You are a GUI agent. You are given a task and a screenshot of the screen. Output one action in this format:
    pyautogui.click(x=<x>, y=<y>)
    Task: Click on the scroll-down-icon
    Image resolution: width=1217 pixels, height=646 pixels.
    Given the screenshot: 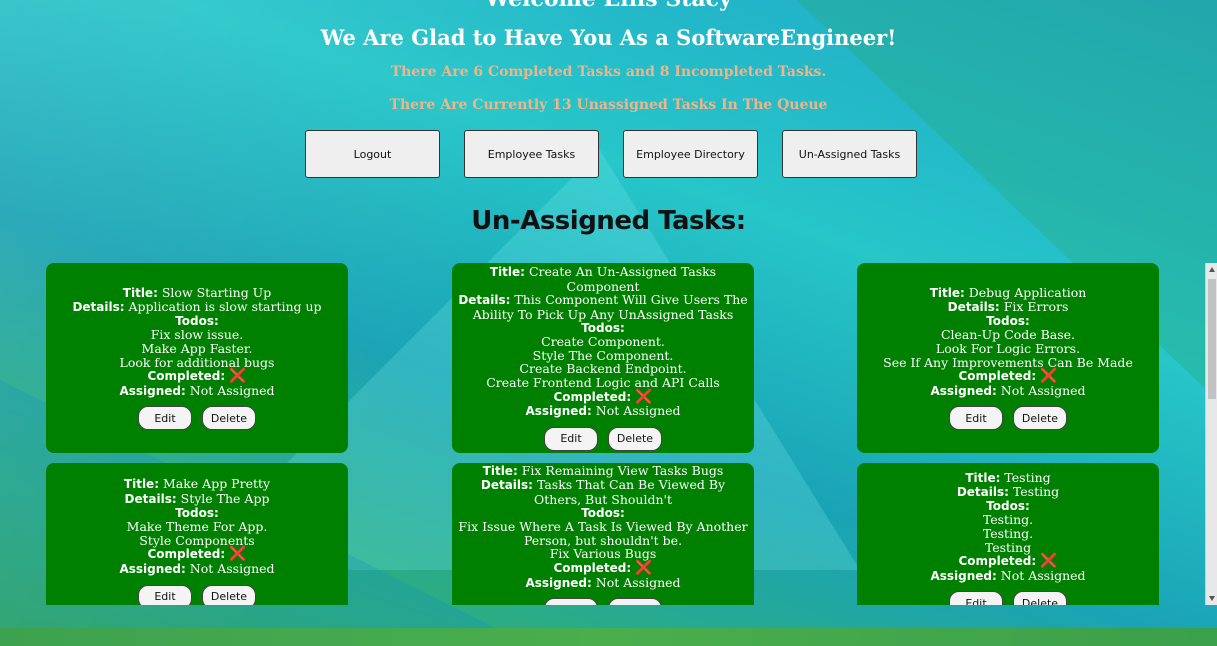 What is the action you would take?
    pyautogui.click(x=1212, y=598)
    